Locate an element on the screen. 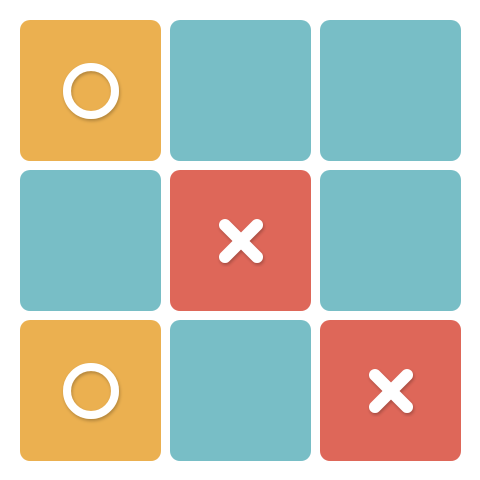 The image size is (480, 480). board-cell-r2-c2 is located at coordinates (240, 240).